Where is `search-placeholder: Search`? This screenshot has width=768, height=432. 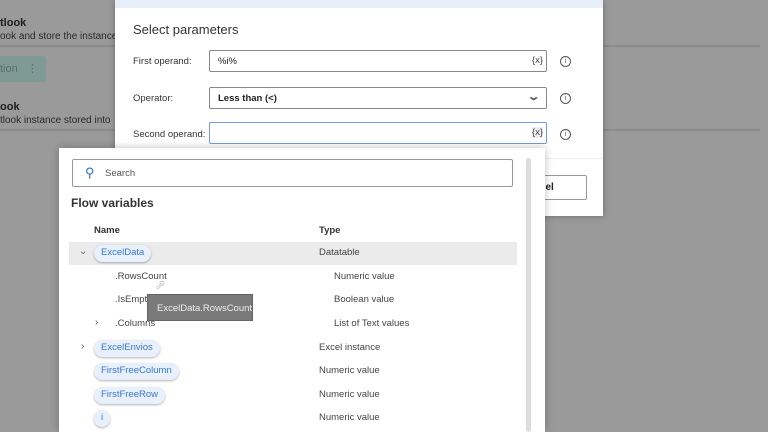 search-placeholder: Search is located at coordinates (120, 173).